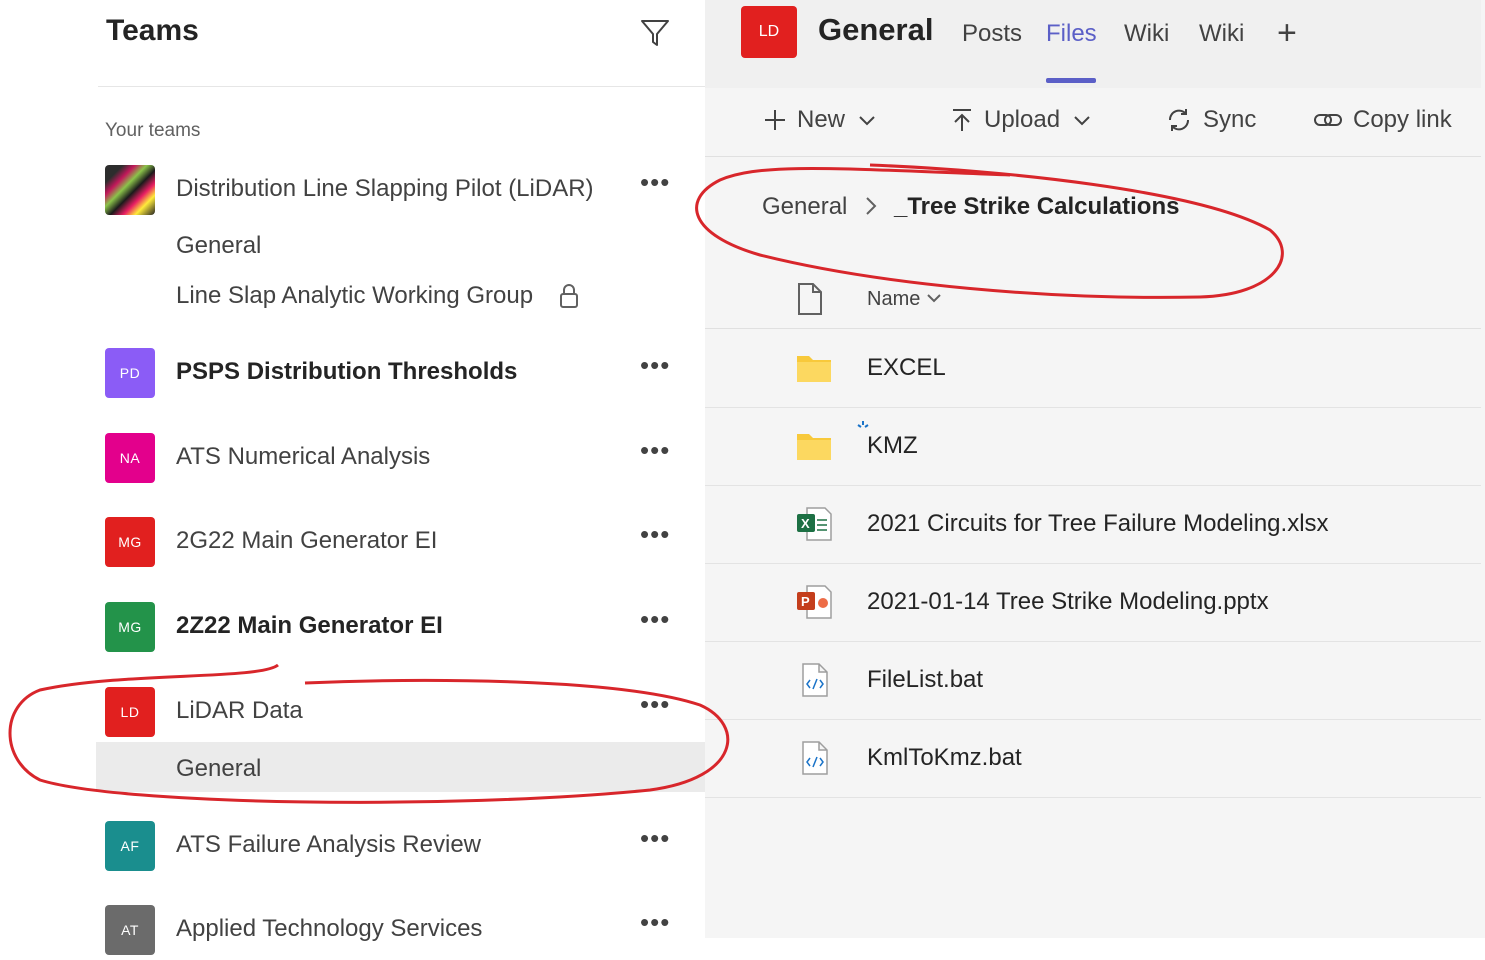 The image size is (1485, 960). I want to click on file-name: 2021-01-14 Tree Strike Modeling.pptx, so click(1068, 601).